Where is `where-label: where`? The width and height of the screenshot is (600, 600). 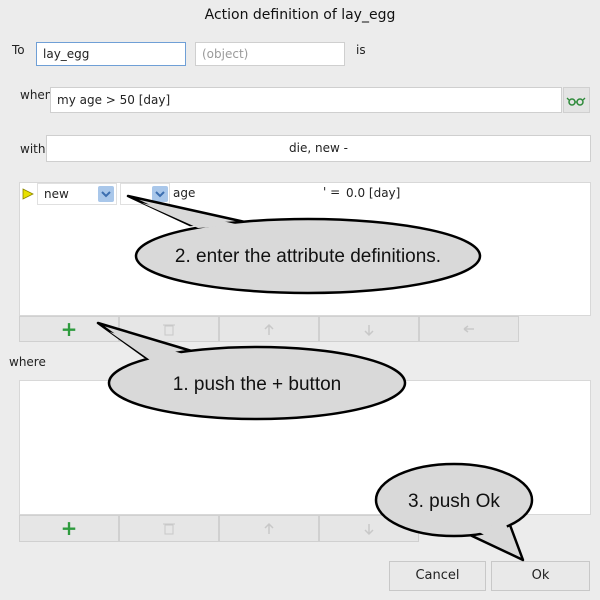
where-label: where is located at coordinates (27, 362).